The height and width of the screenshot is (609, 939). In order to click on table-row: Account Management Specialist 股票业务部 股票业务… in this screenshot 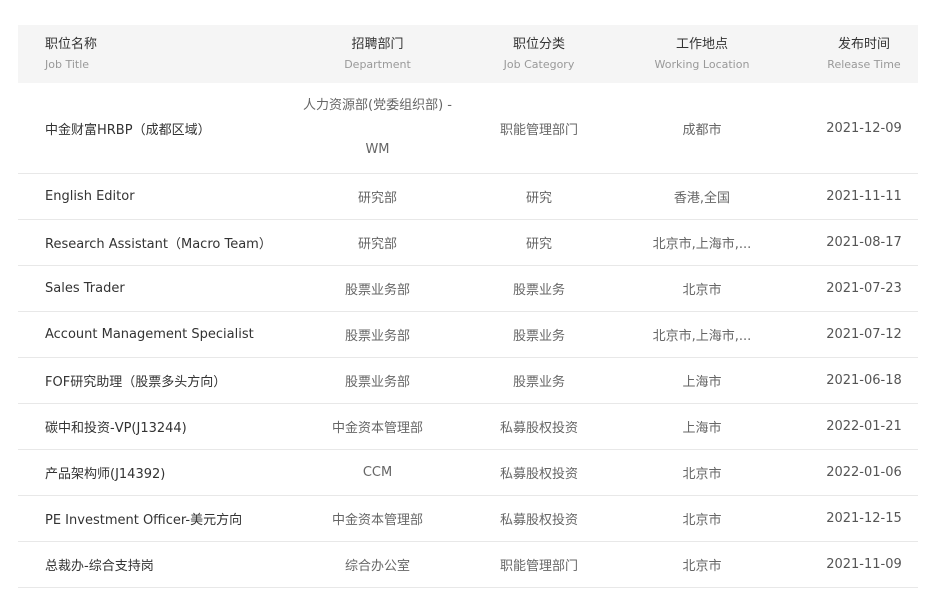, I will do `click(468, 335)`.